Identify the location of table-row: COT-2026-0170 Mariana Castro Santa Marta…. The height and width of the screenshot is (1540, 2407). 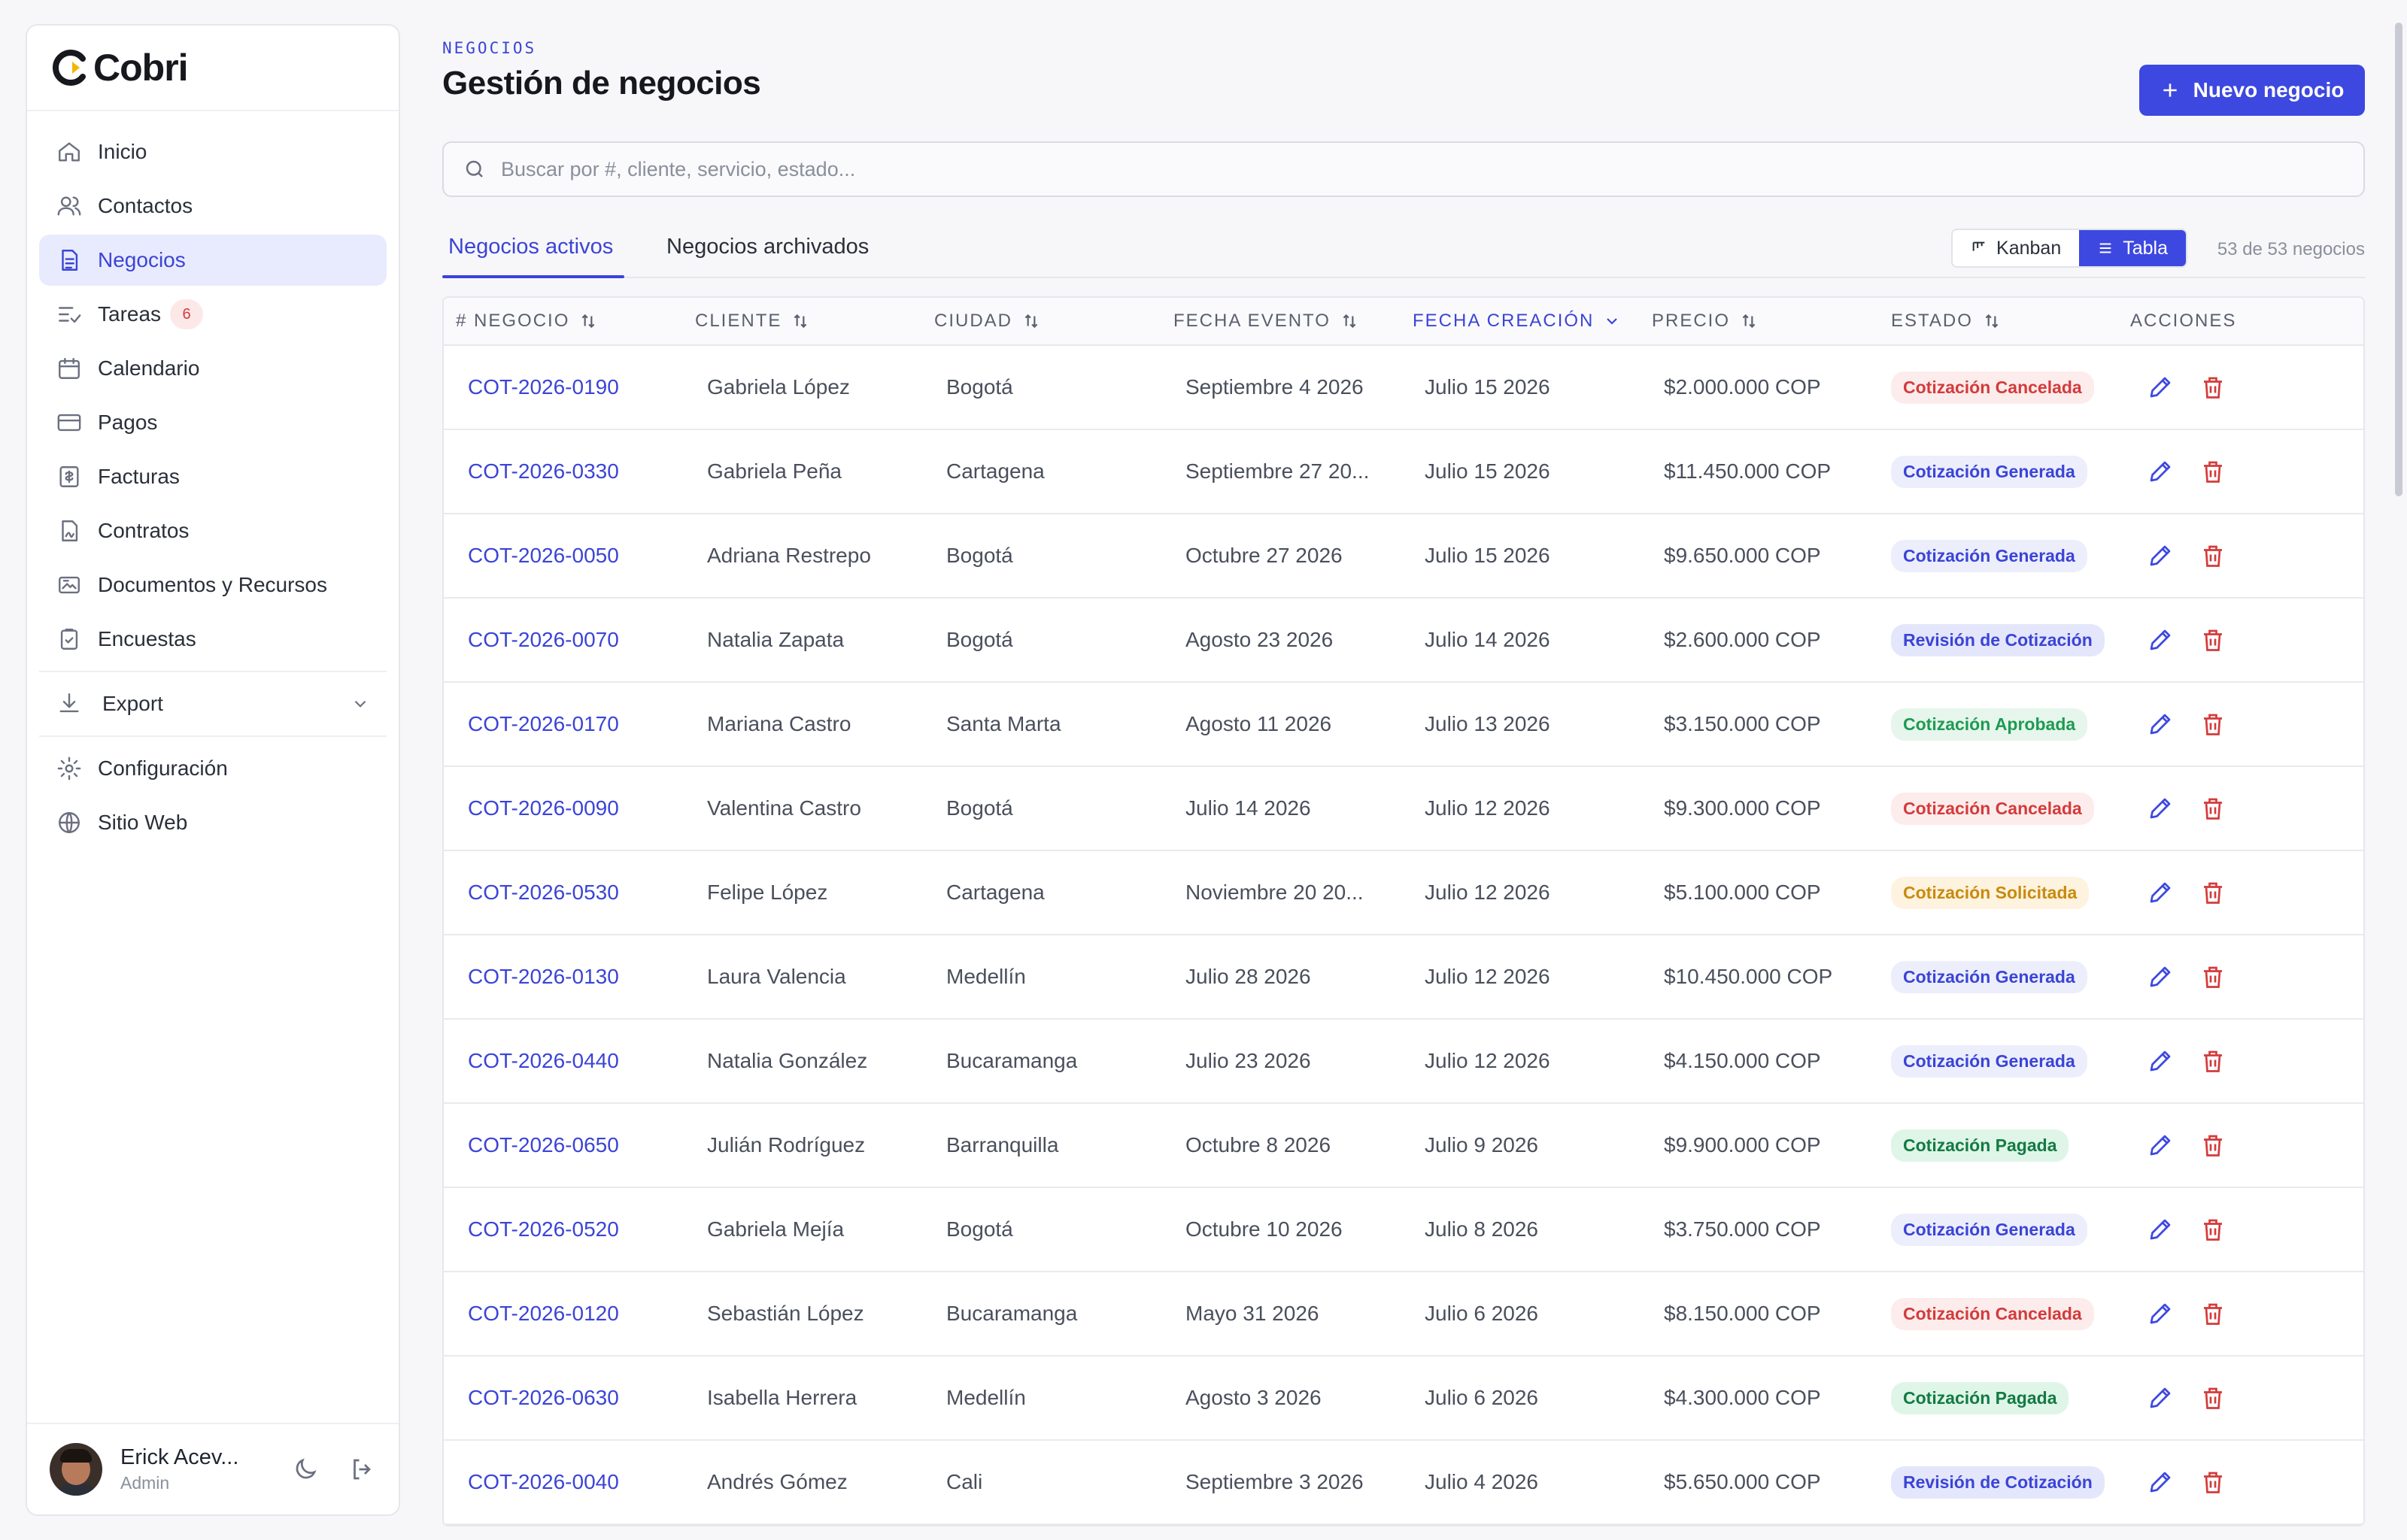
(1403, 725).